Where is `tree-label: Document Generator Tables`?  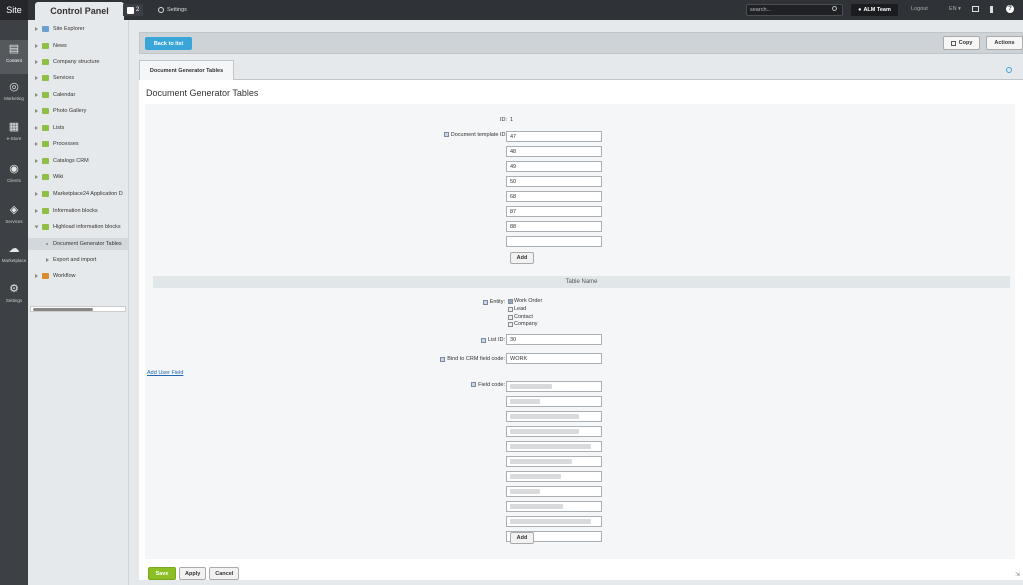
tree-label: Document Generator Tables is located at coordinates (87, 244).